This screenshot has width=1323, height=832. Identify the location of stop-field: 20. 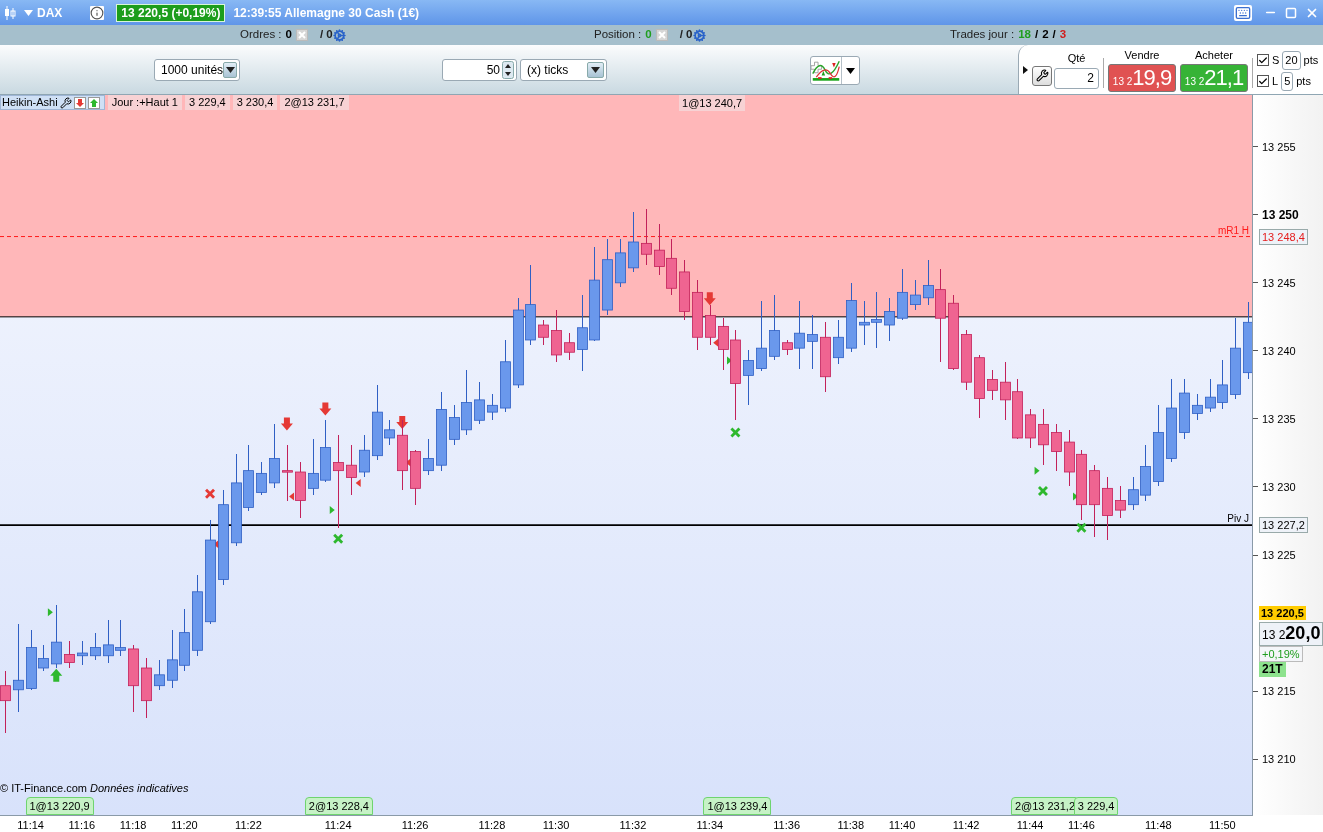
(1291, 60).